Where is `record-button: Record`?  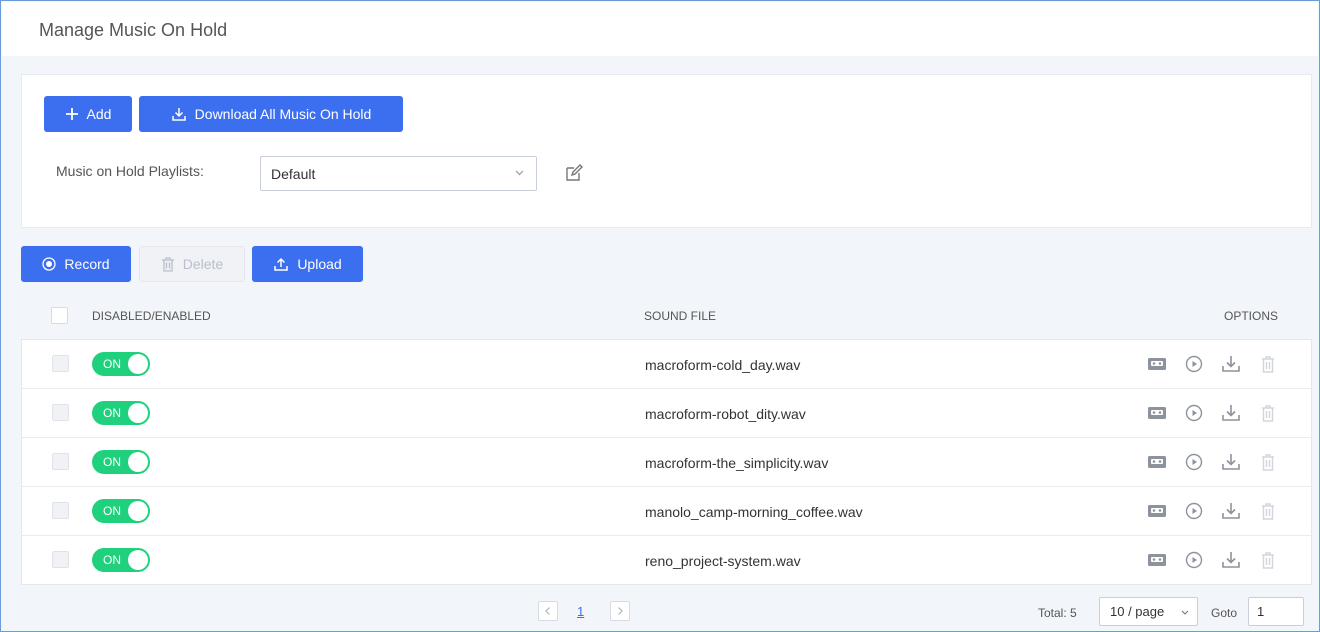
record-button: Record is located at coordinates (76, 264).